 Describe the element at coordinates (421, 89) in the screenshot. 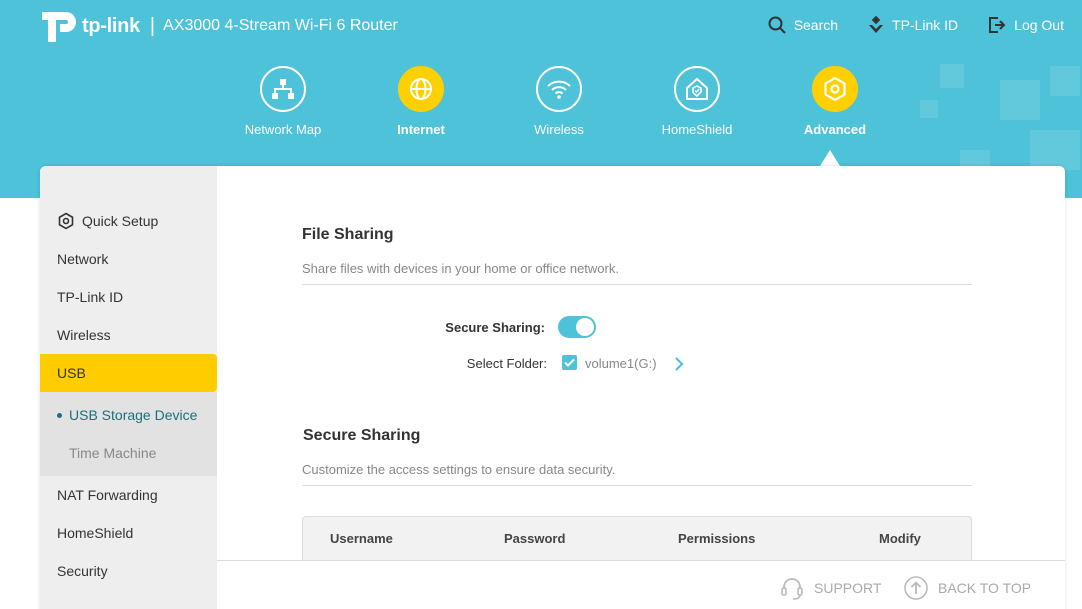

I see `globe-icon` at that location.